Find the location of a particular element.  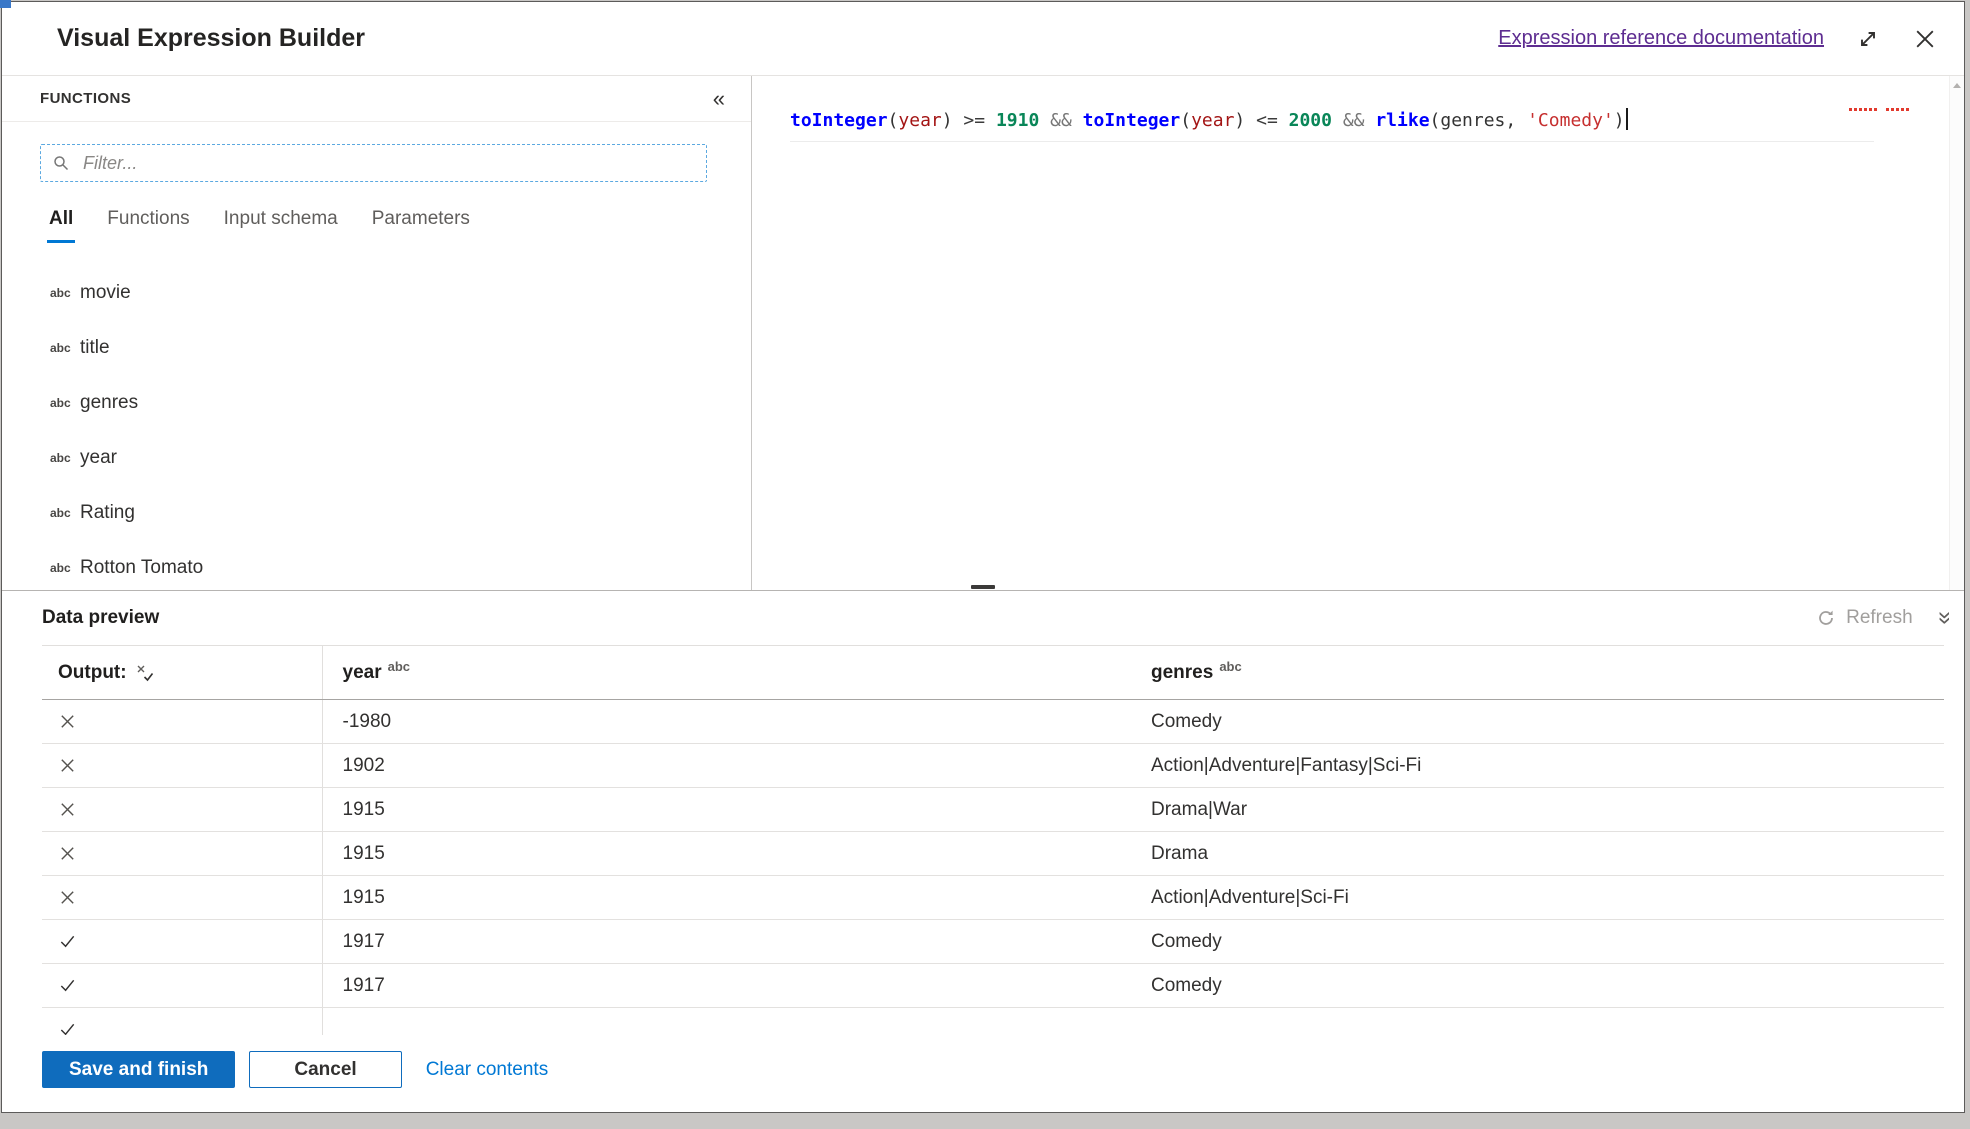

genres-column-label: genres is located at coordinates (1182, 672).